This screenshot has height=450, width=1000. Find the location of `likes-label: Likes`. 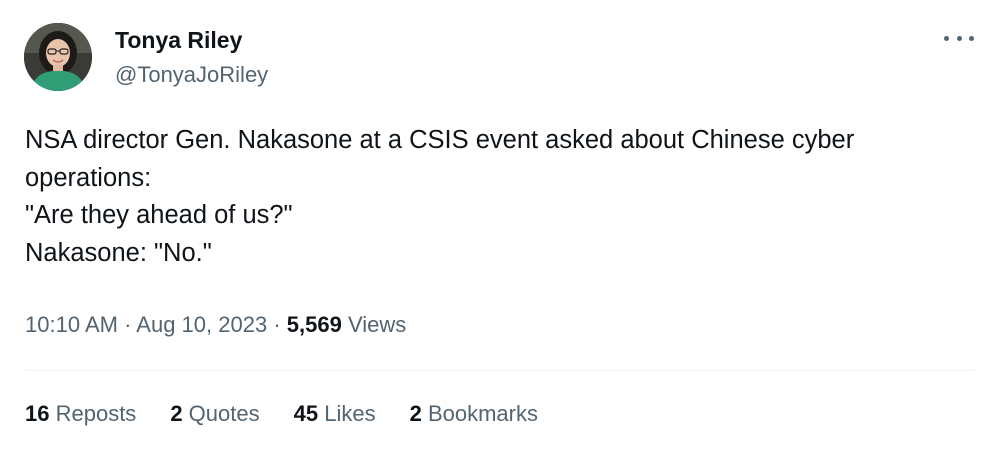

likes-label: Likes is located at coordinates (347, 413).